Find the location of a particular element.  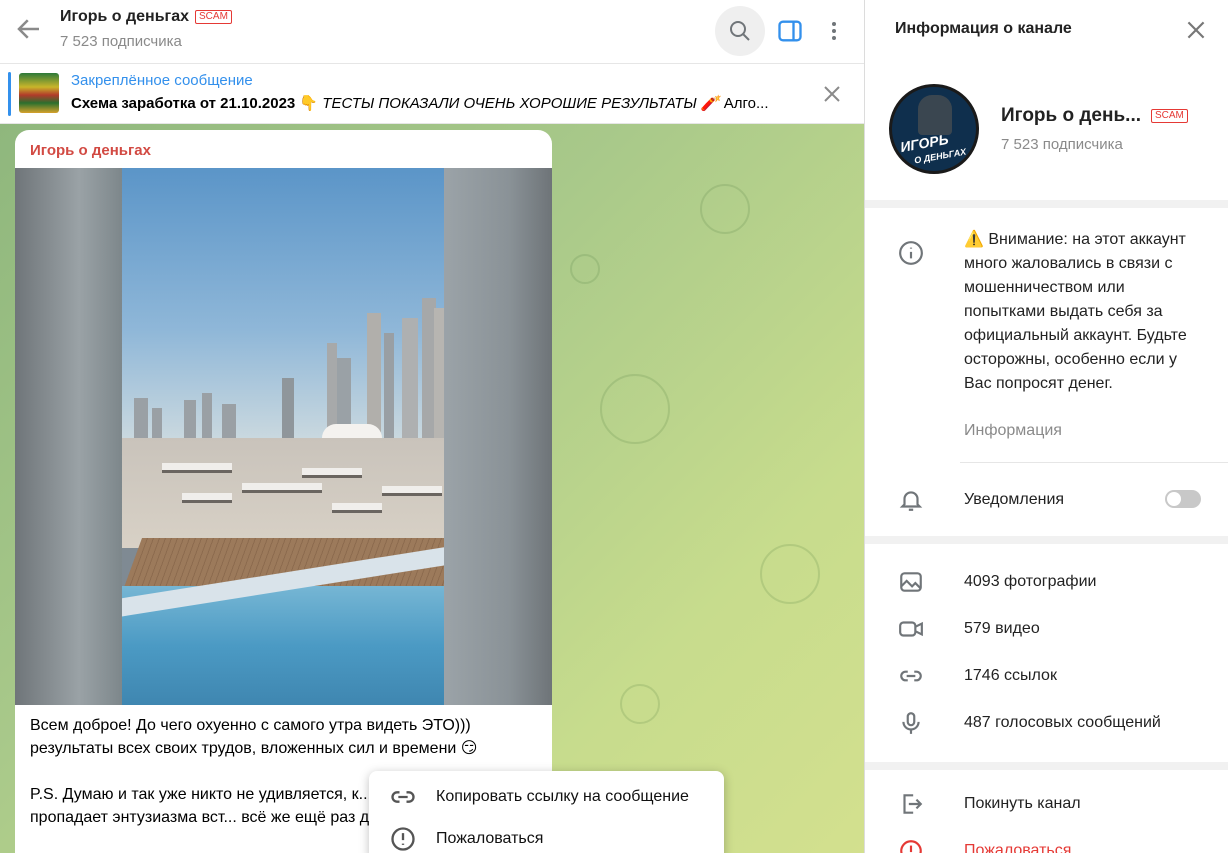

channel-subscribers: 7 523 подписчика is located at coordinates (1062, 144).